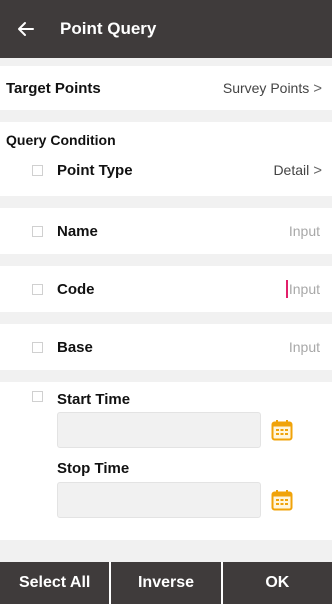 This screenshot has width=332, height=604. What do you see at coordinates (304, 231) in the screenshot?
I see `name-input: Input` at bounding box center [304, 231].